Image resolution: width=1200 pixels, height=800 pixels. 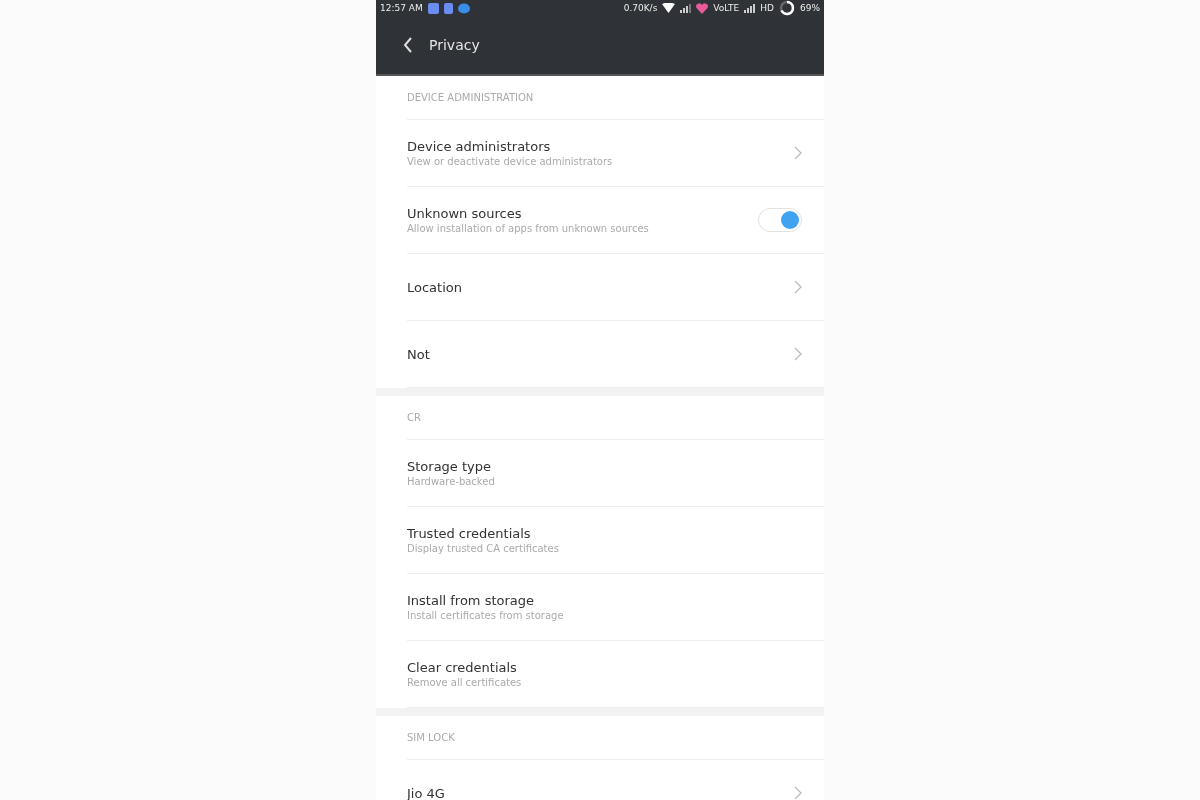 What do you see at coordinates (463, 8) in the screenshot?
I see `message-icon` at bounding box center [463, 8].